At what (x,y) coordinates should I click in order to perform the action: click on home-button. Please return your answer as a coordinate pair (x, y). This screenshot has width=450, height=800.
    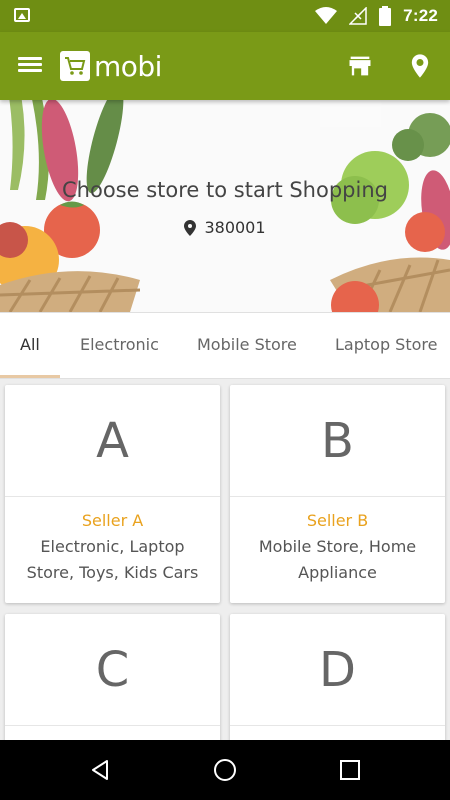
    Looking at the image, I should click on (225, 770).